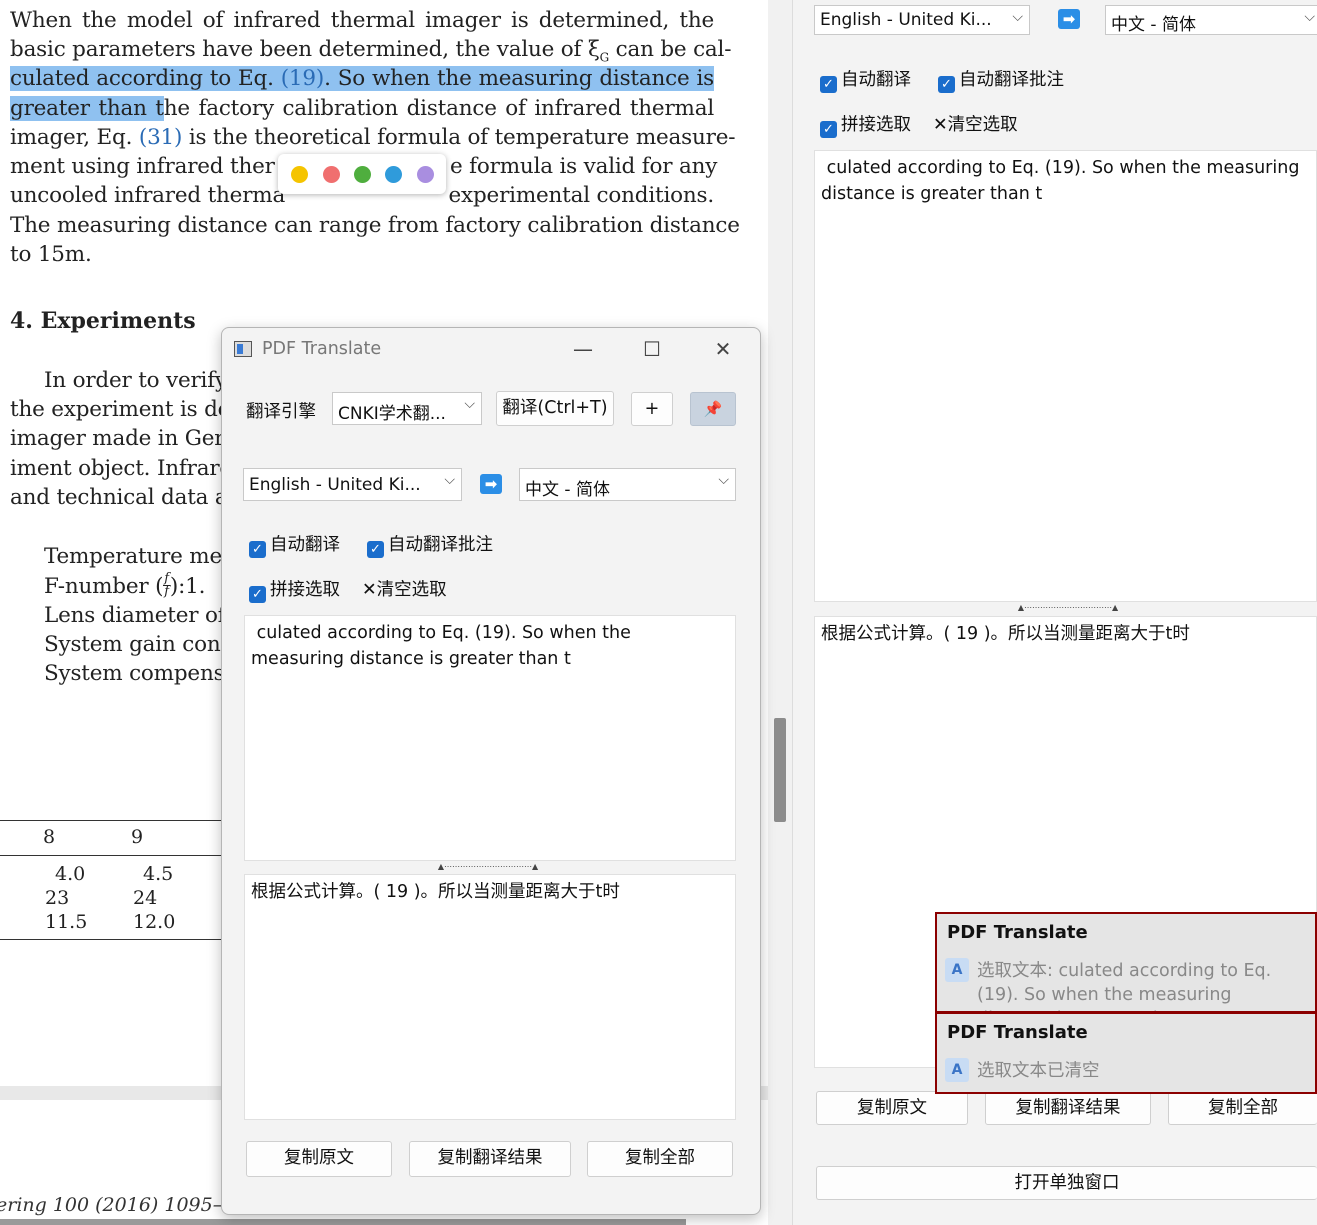 The width and height of the screenshot is (1317, 1225). I want to click on pin-icon: 📌, so click(713, 409).